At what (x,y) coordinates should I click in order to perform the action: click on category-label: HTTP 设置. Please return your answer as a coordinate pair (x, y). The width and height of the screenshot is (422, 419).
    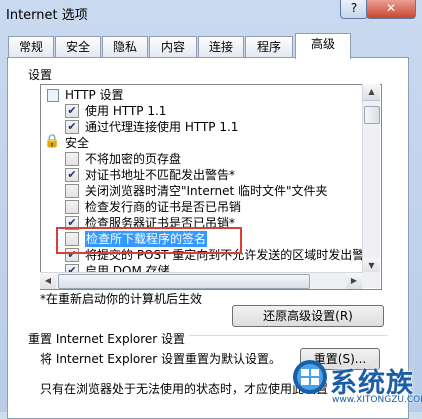
    Looking at the image, I should click on (94, 95).